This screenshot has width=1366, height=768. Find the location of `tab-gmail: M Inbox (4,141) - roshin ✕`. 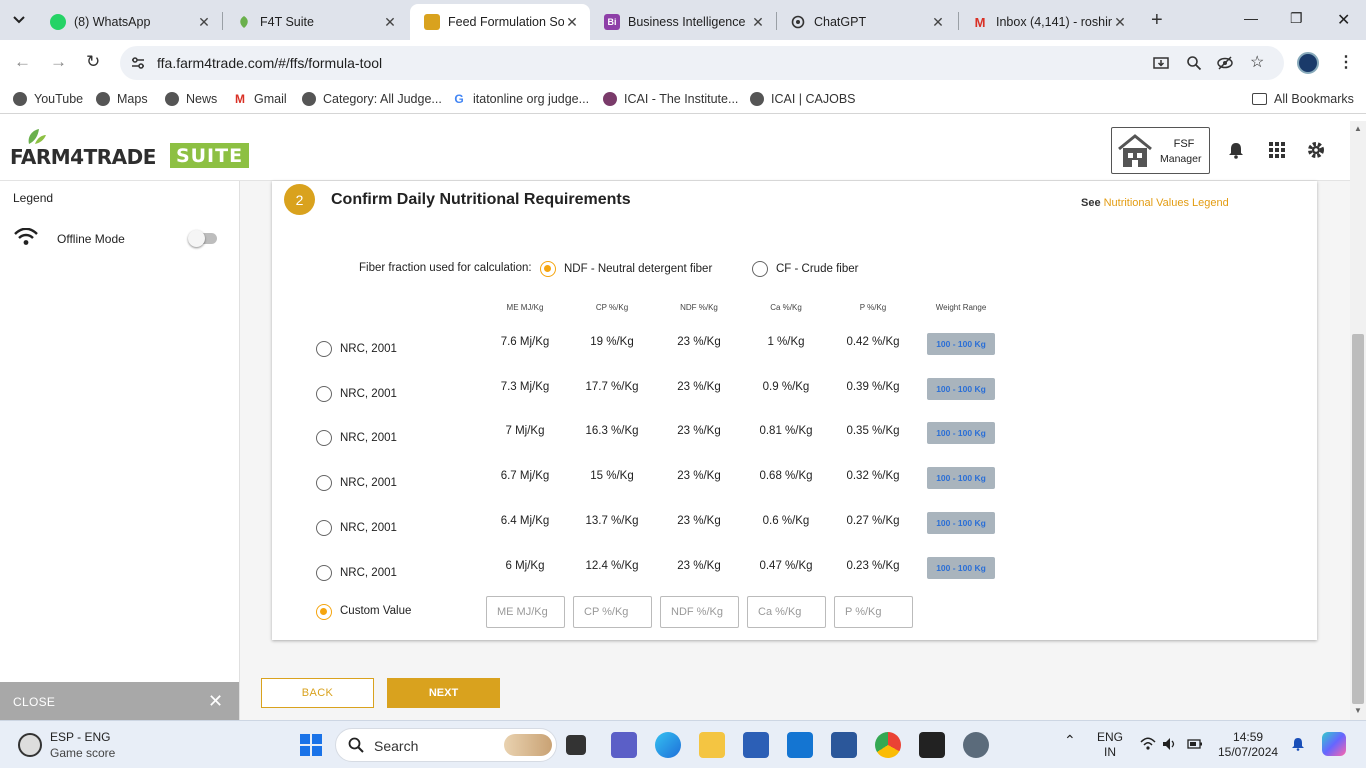

tab-gmail: M Inbox (4,141) - roshin ✕ is located at coordinates (1048, 22).